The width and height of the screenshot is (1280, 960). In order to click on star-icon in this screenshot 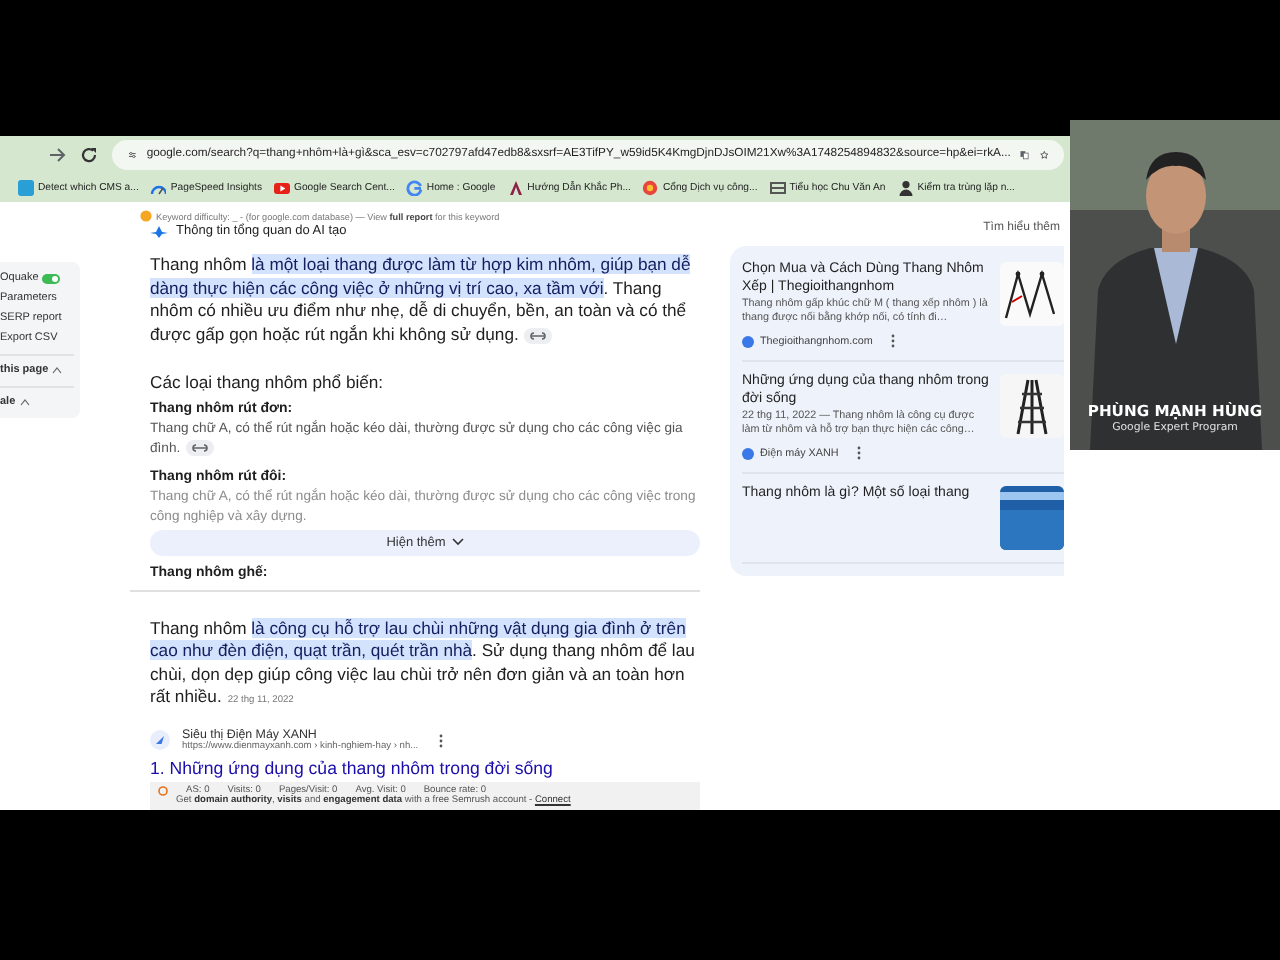, I will do `click(1043, 154)`.